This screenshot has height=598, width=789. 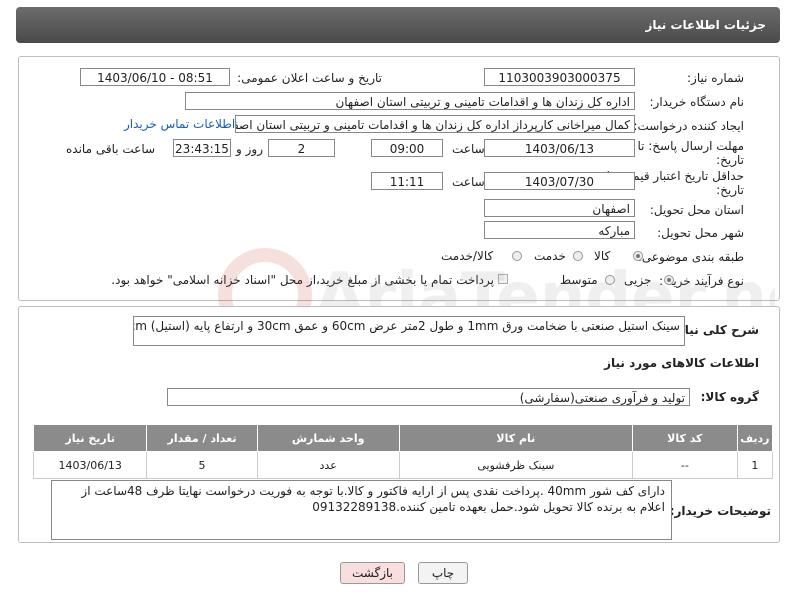 What do you see at coordinates (179, 124) in the screenshot?
I see `contact-buyer-link: اطلاعات تماس خریدار` at bounding box center [179, 124].